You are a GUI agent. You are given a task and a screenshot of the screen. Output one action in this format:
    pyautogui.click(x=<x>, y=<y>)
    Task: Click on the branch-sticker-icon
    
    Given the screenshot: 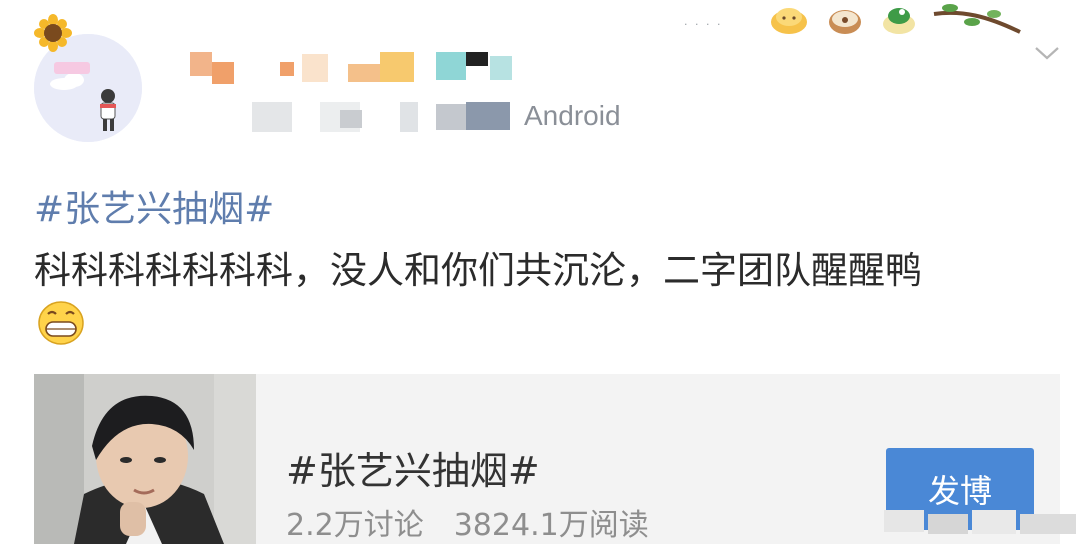 What is the action you would take?
    pyautogui.click(x=977, y=19)
    